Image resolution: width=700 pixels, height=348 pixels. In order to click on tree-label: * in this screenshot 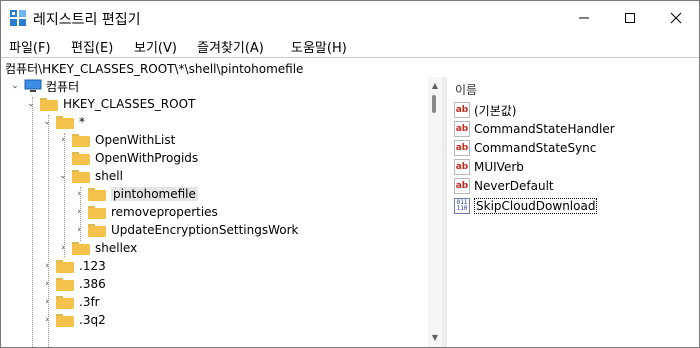, I will do `click(82, 122)`.